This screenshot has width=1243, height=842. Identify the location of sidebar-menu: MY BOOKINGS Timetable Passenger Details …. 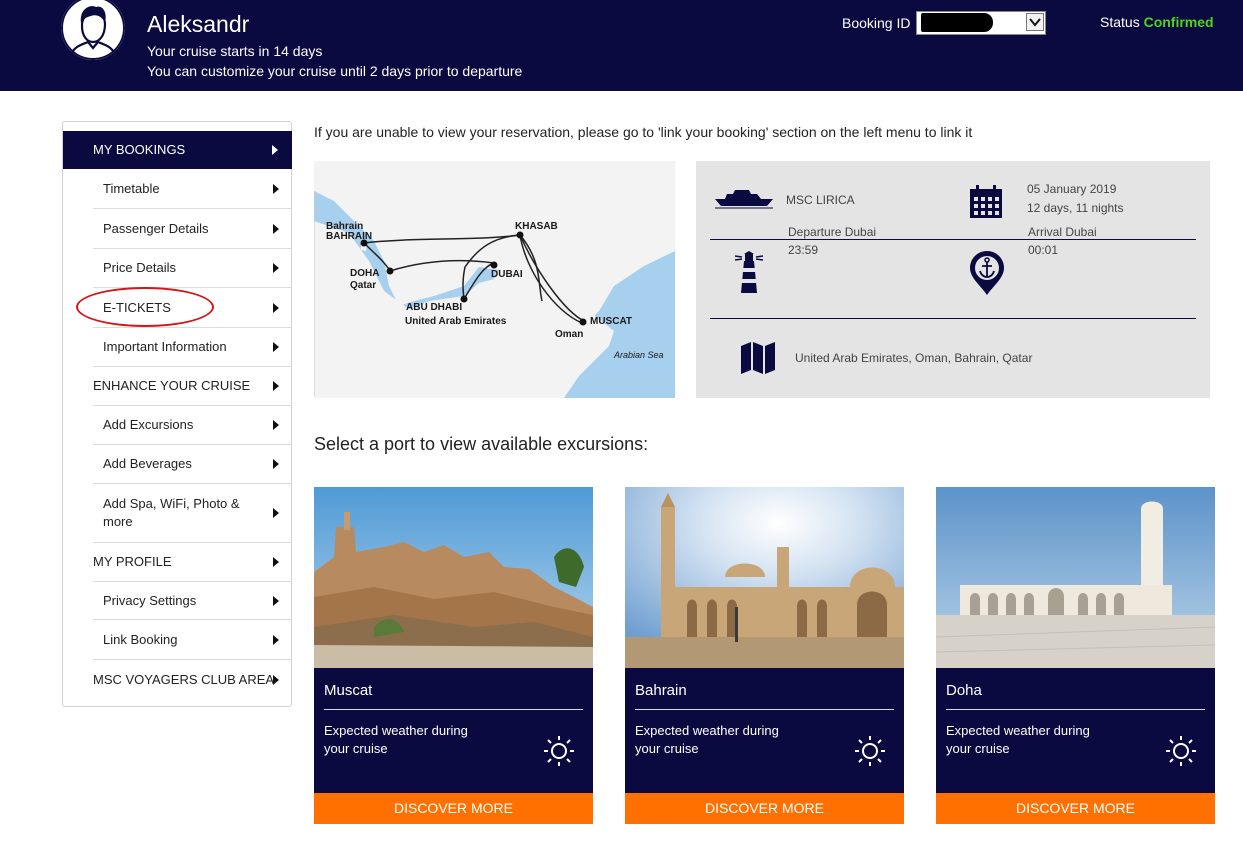
(177, 414).